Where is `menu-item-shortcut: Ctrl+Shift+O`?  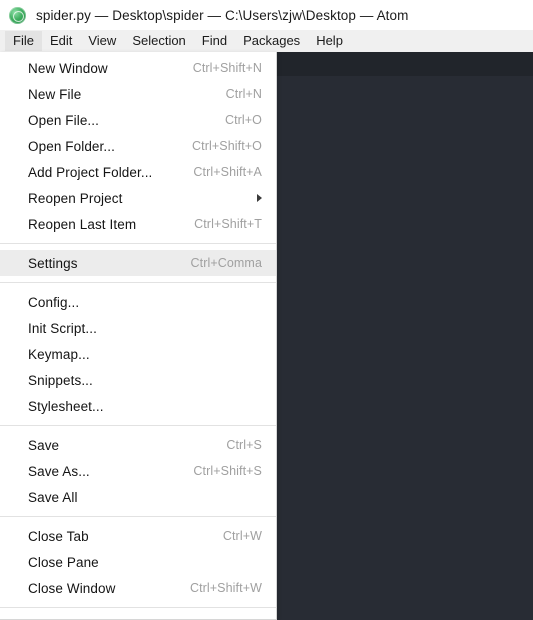
menu-item-shortcut: Ctrl+Shift+O is located at coordinates (227, 146).